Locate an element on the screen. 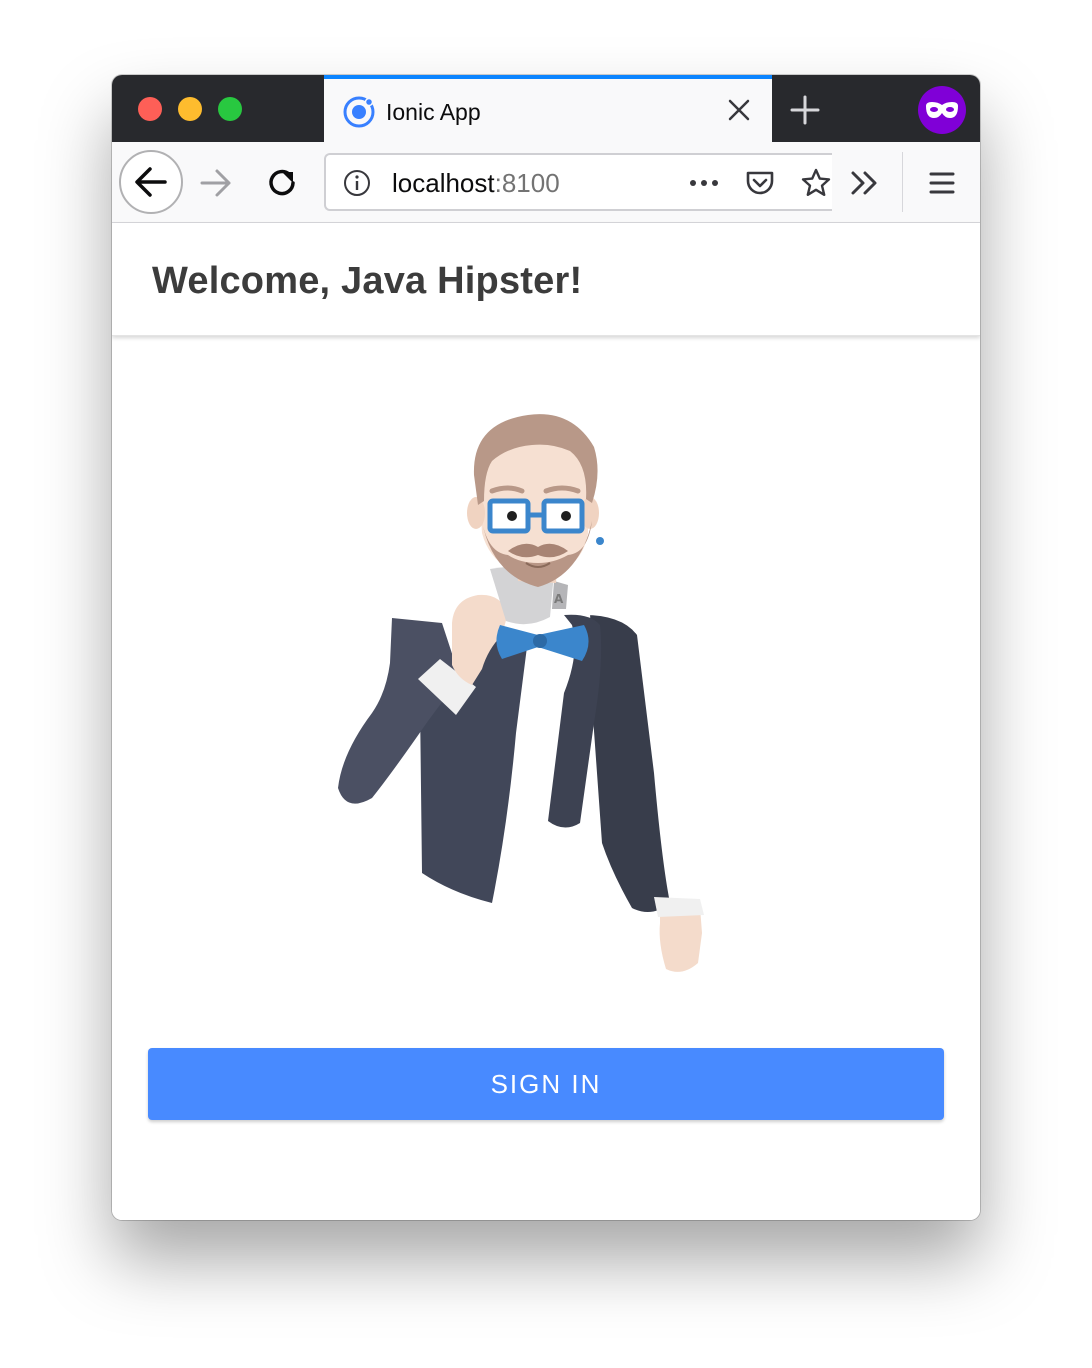 The width and height of the screenshot is (1092, 1368). mask-icon is located at coordinates (942, 110).